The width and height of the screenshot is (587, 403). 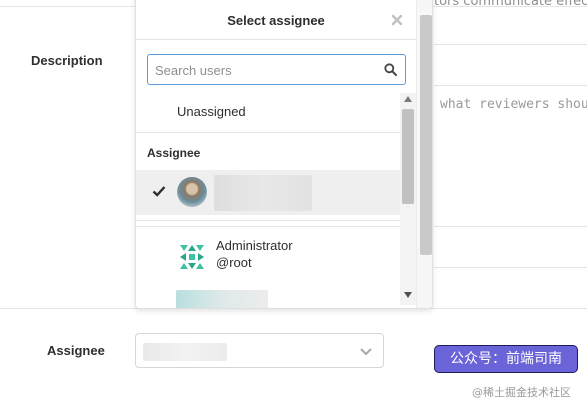 I want to click on chevron-down-icon, so click(x=366, y=352).